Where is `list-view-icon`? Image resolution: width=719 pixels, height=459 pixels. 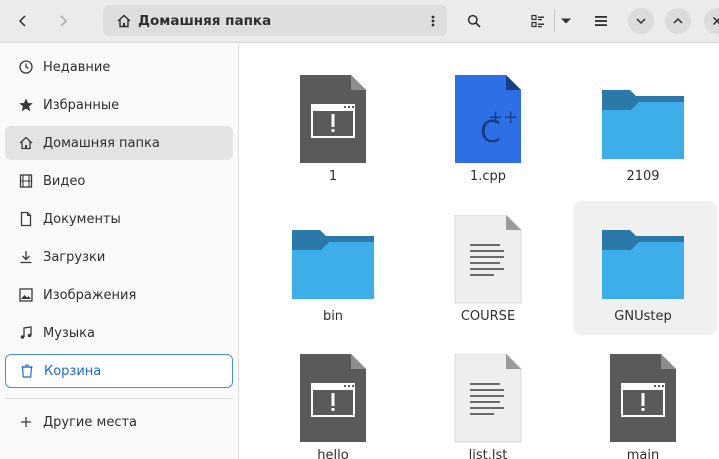 list-view-icon is located at coordinates (537, 21).